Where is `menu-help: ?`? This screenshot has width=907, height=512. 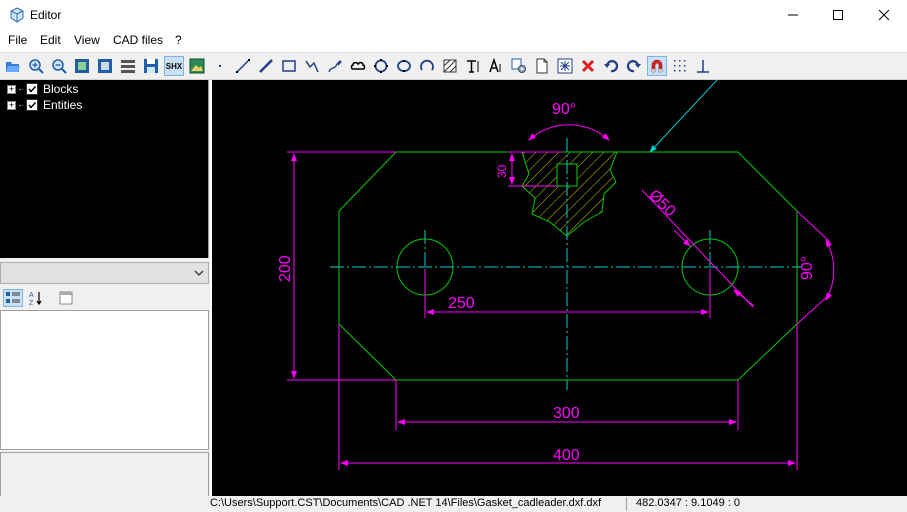 menu-help: ? is located at coordinates (178, 40).